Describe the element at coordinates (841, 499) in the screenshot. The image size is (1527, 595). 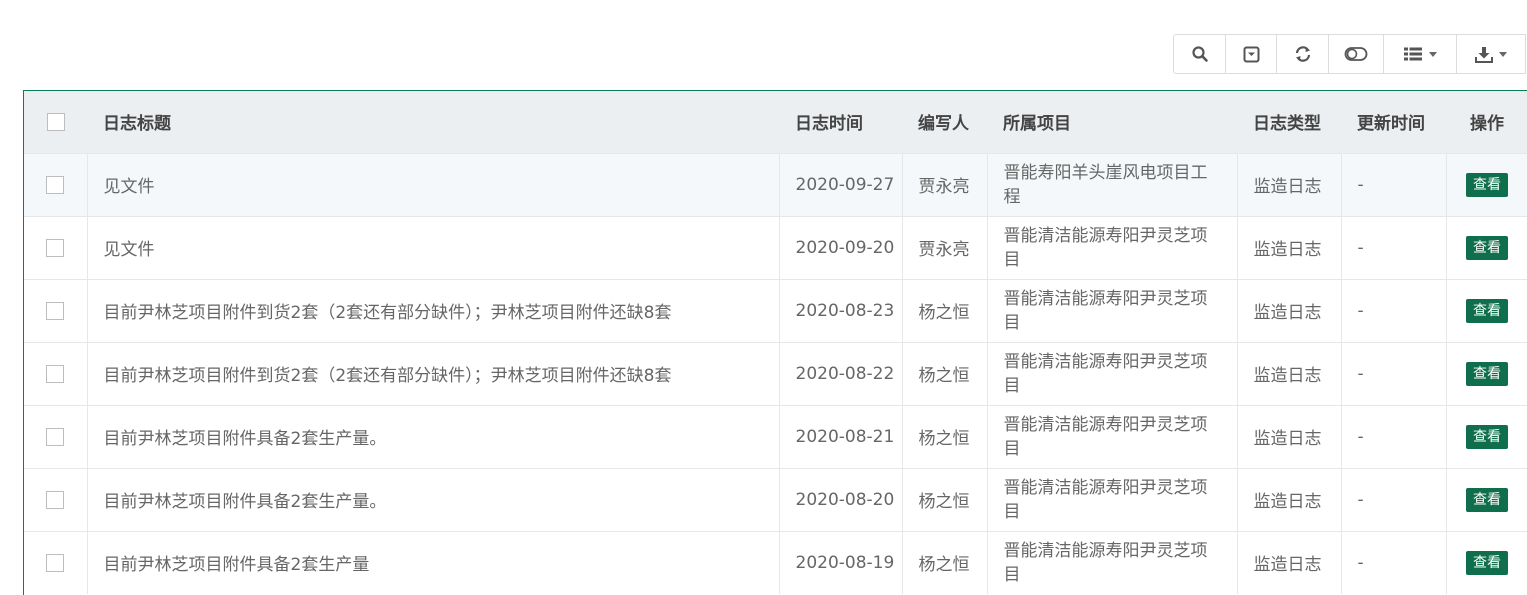
I see `cell-date: 2020-08-20` at that location.